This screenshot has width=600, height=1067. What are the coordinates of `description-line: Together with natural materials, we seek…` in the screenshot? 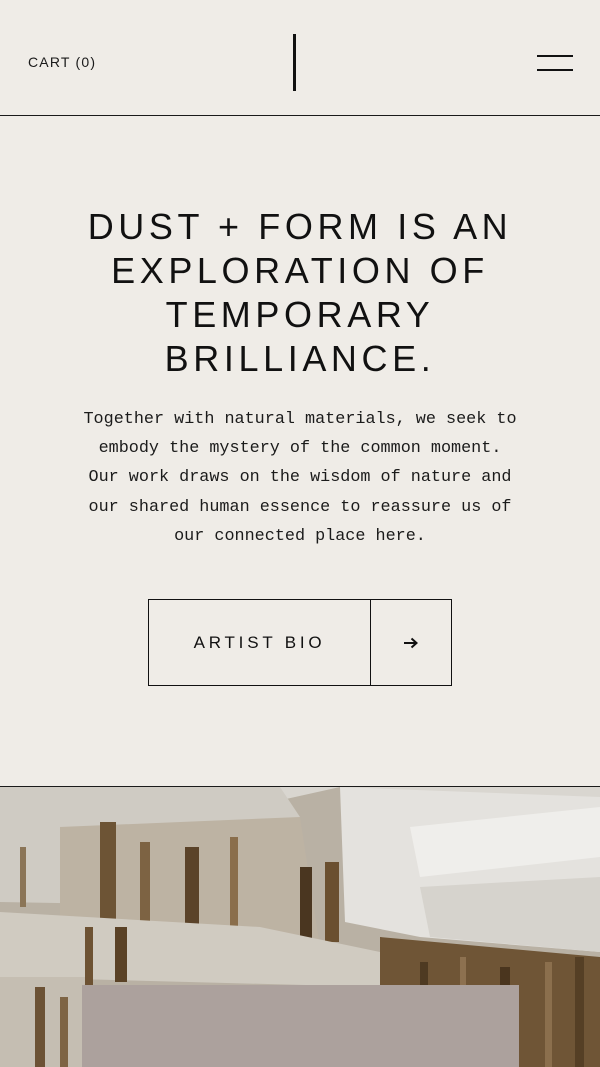 It's located at (300, 419).